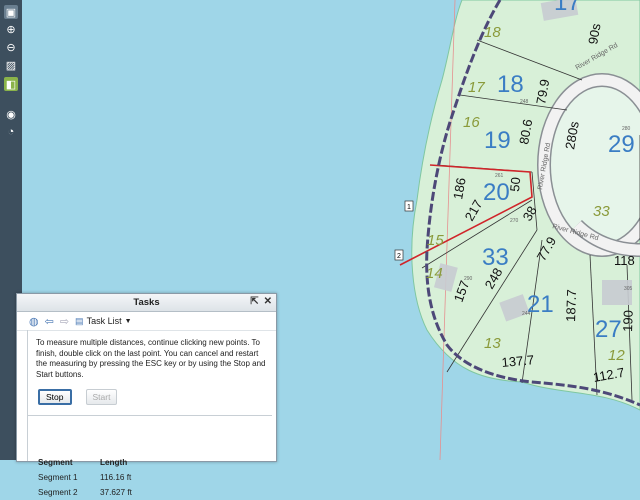 The height and width of the screenshot is (500, 640). Describe the element at coordinates (268, 301) in the screenshot. I see `close-icon: ✕` at that location.